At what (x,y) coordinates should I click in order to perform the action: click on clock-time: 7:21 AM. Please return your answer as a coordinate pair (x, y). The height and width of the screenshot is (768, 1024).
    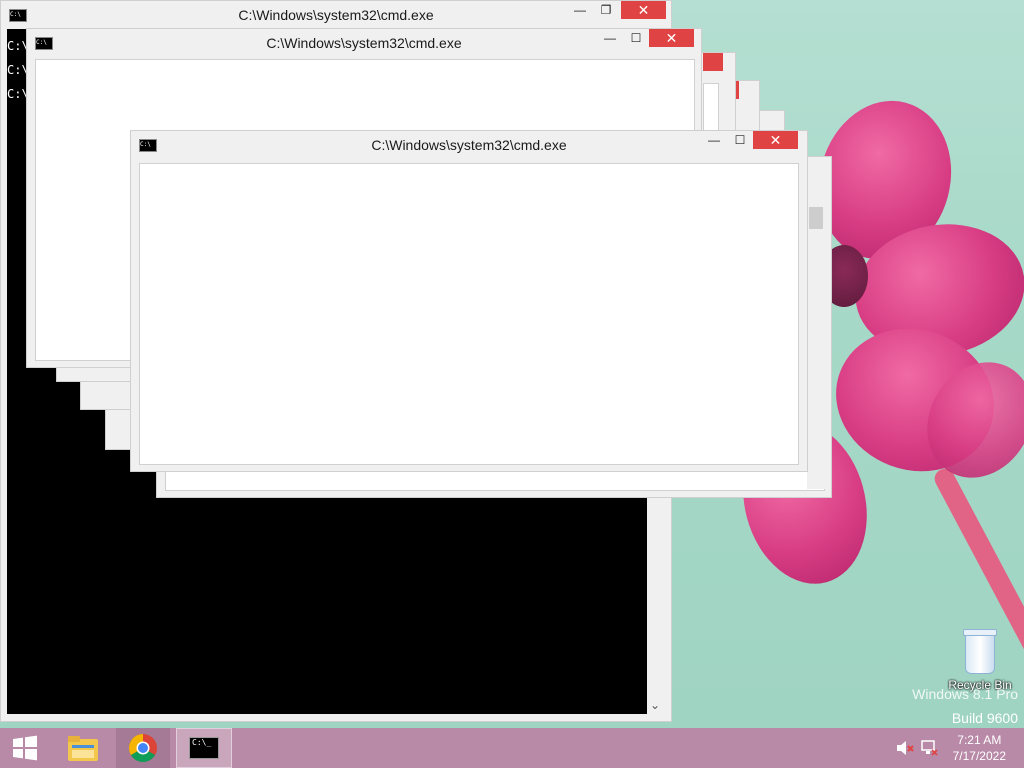
    Looking at the image, I should click on (979, 740).